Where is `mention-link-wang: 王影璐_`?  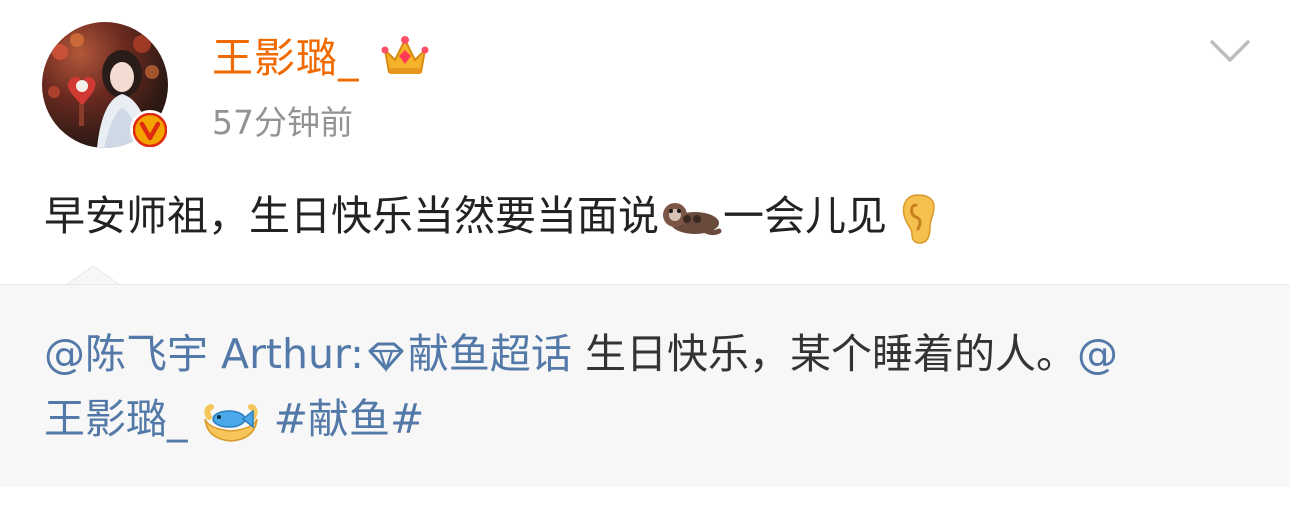 mention-link-wang: 王影璐_ is located at coordinates (116, 419).